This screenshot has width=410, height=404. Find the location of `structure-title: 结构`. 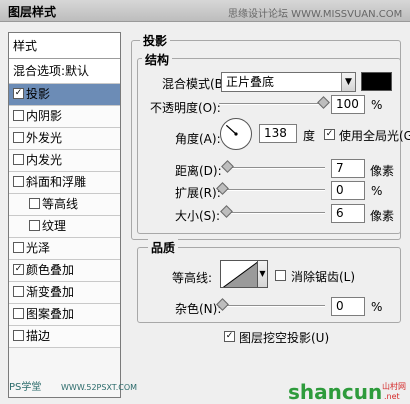

structure-title: 结构 is located at coordinates (157, 59).